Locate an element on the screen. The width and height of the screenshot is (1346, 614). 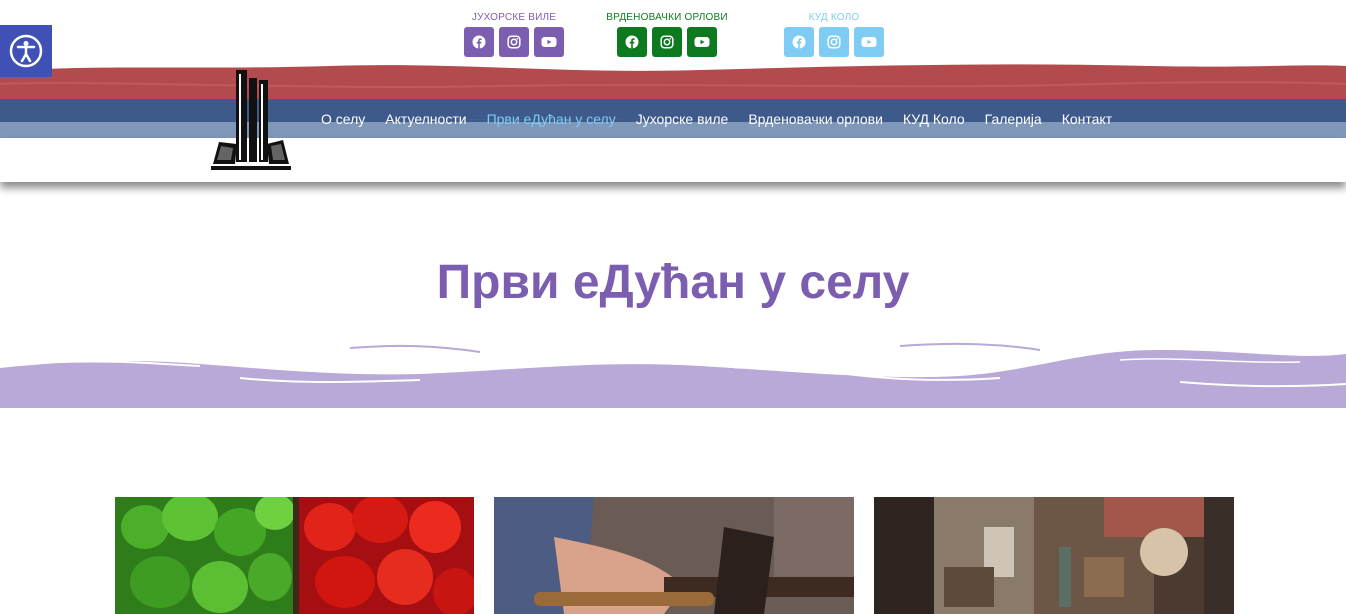
accessibility-button is located at coordinates (26, 51).